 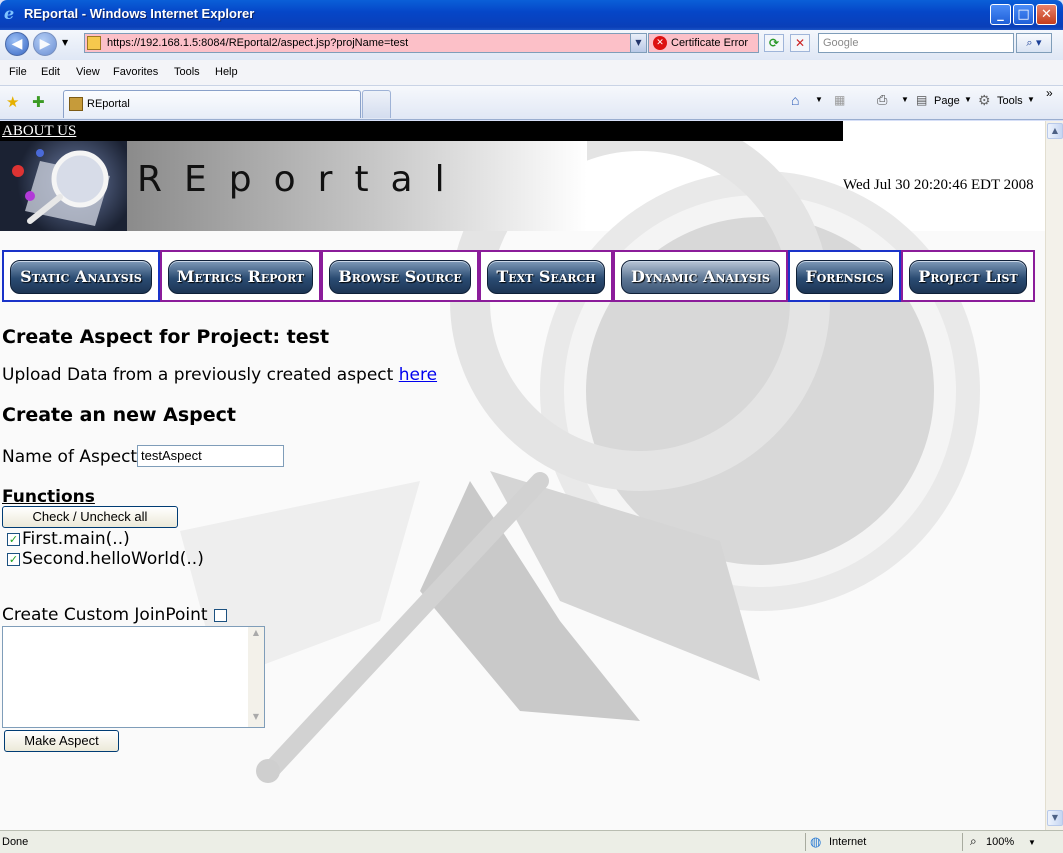 I want to click on status-text: Done, so click(x=15, y=842).